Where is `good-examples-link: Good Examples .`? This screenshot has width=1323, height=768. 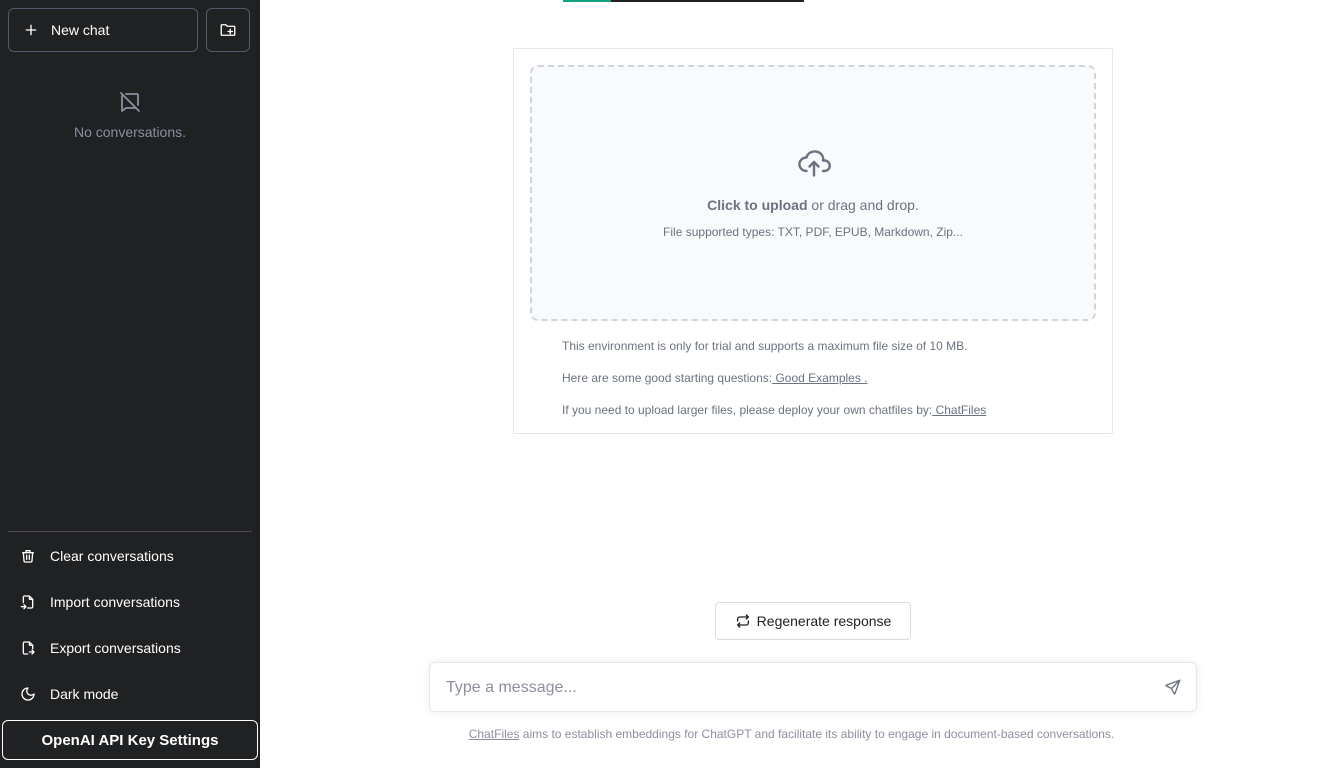 good-examples-link: Good Examples . is located at coordinates (819, 378).